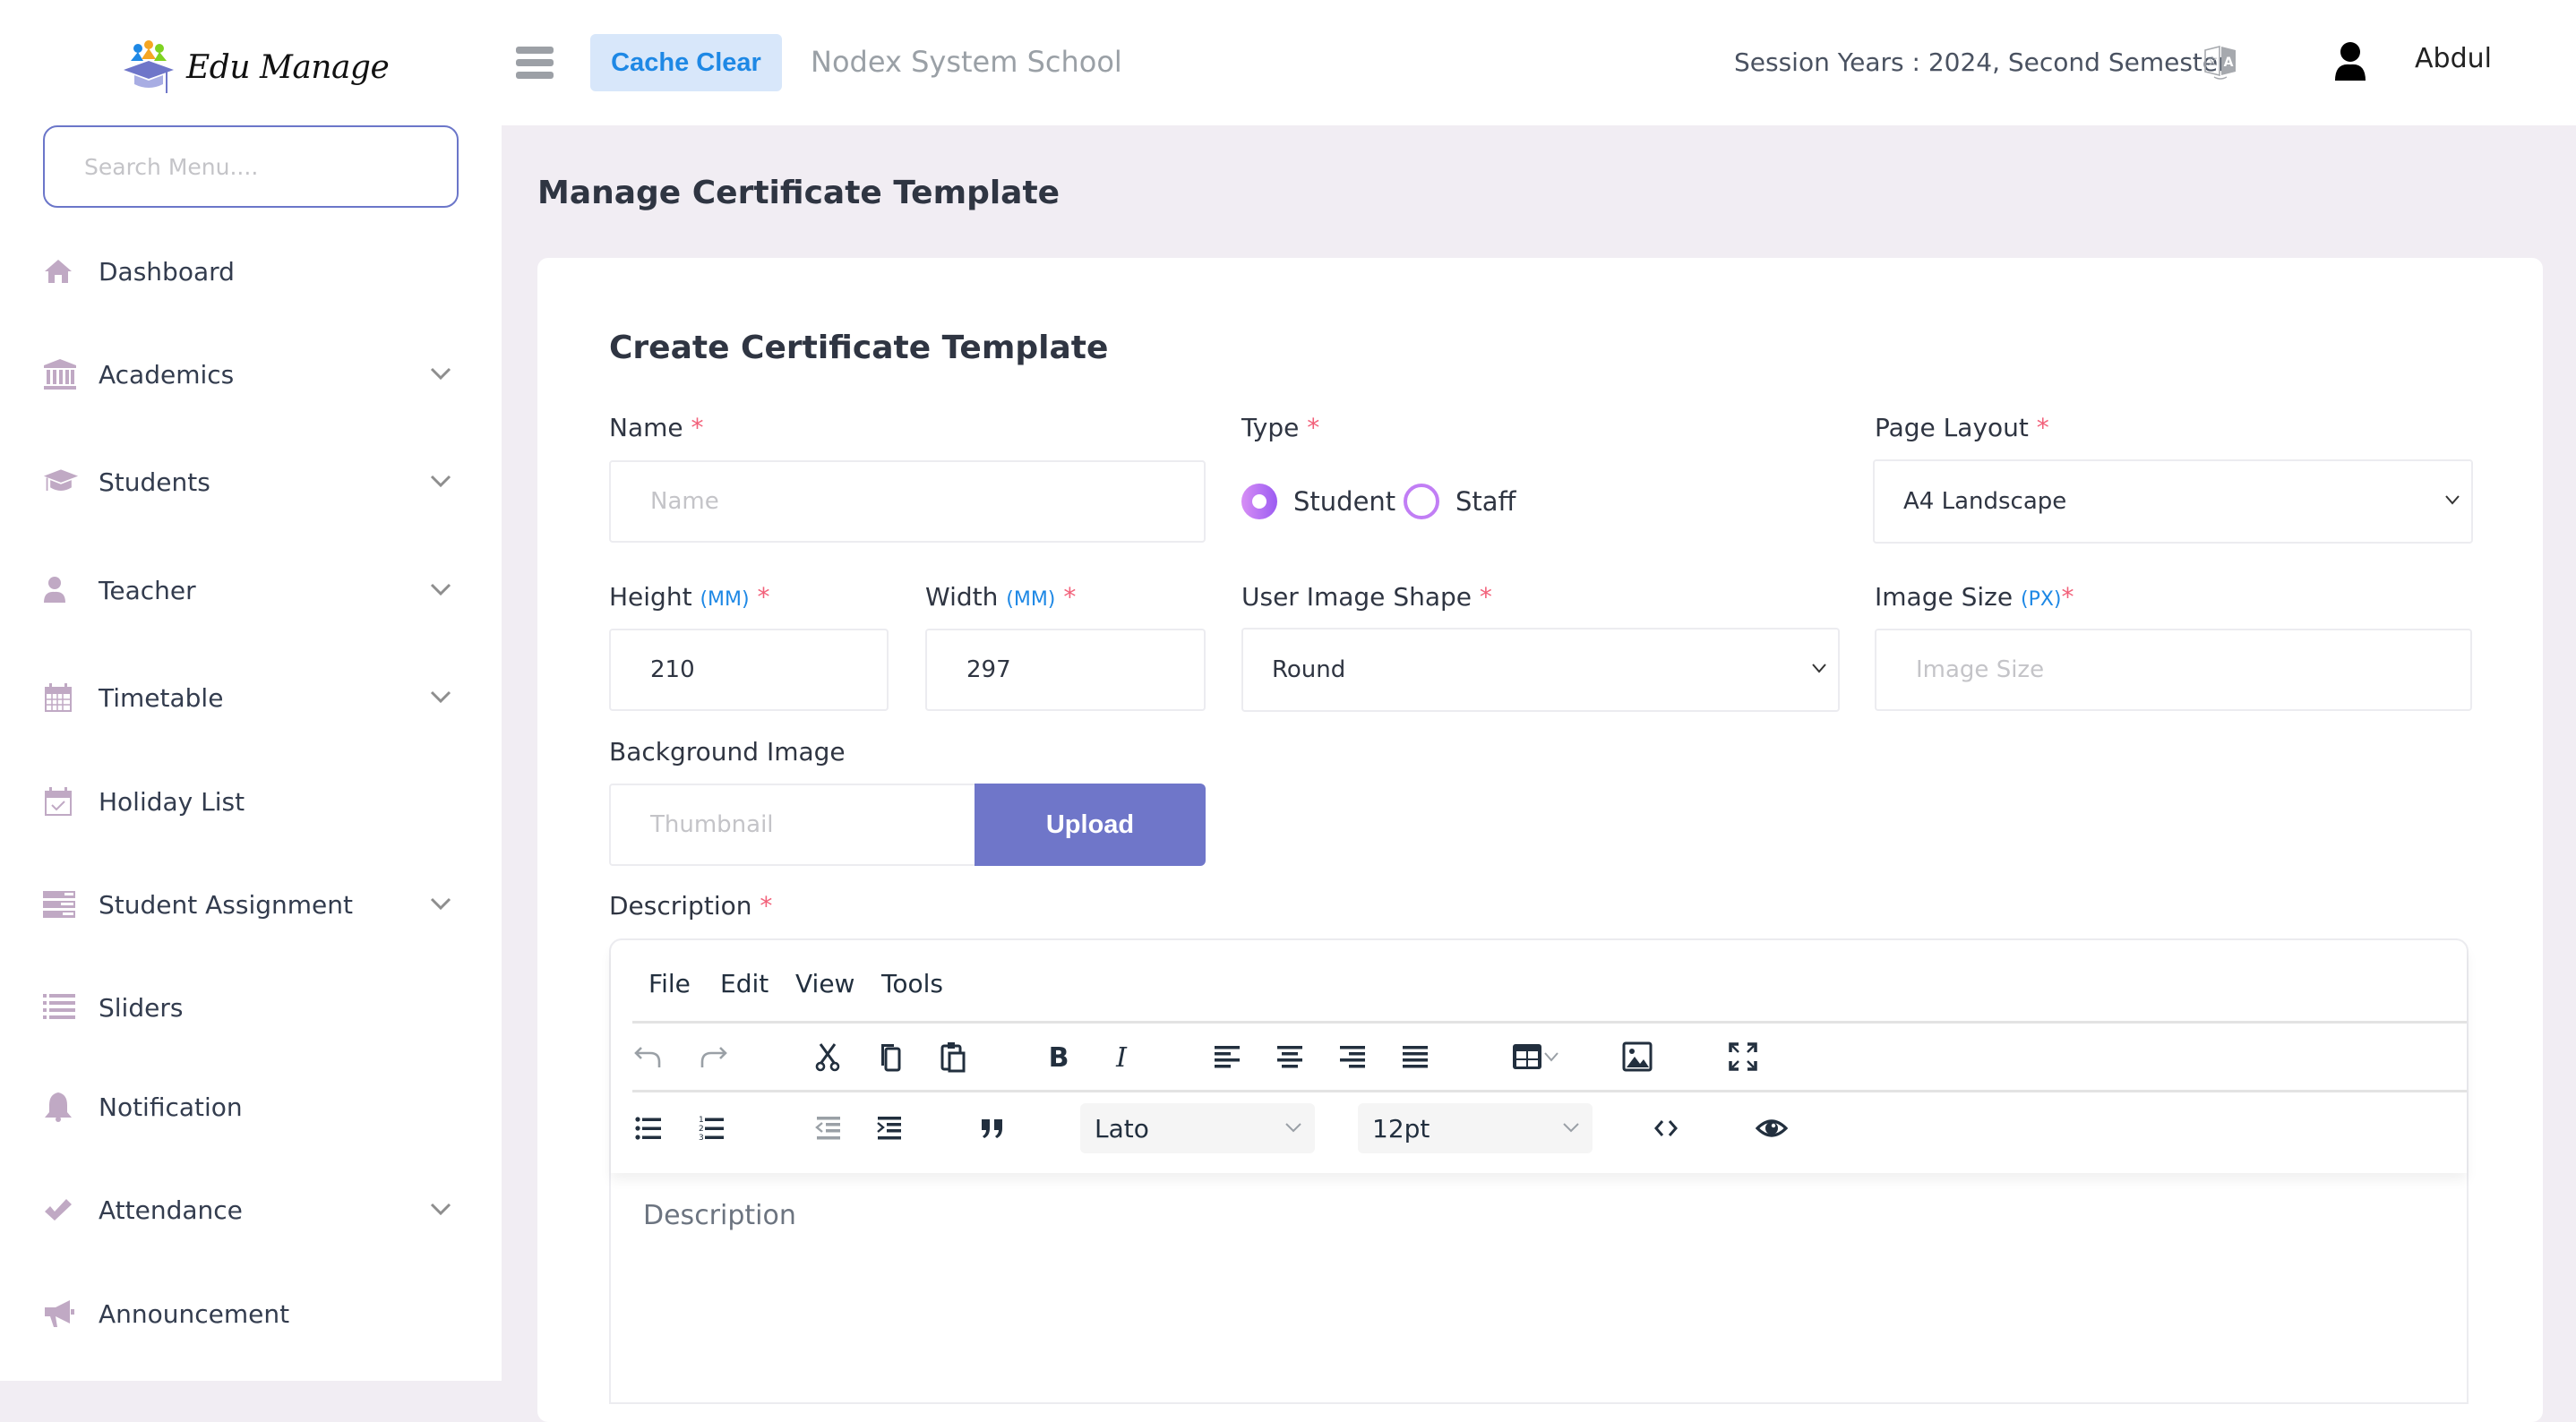 Image resolution: width=2576 pixels, height=1422 pixels. What do you see at coordinates (1065, 670) in the screenshot?
I see `width-input` at bounding box center [1065, 670].